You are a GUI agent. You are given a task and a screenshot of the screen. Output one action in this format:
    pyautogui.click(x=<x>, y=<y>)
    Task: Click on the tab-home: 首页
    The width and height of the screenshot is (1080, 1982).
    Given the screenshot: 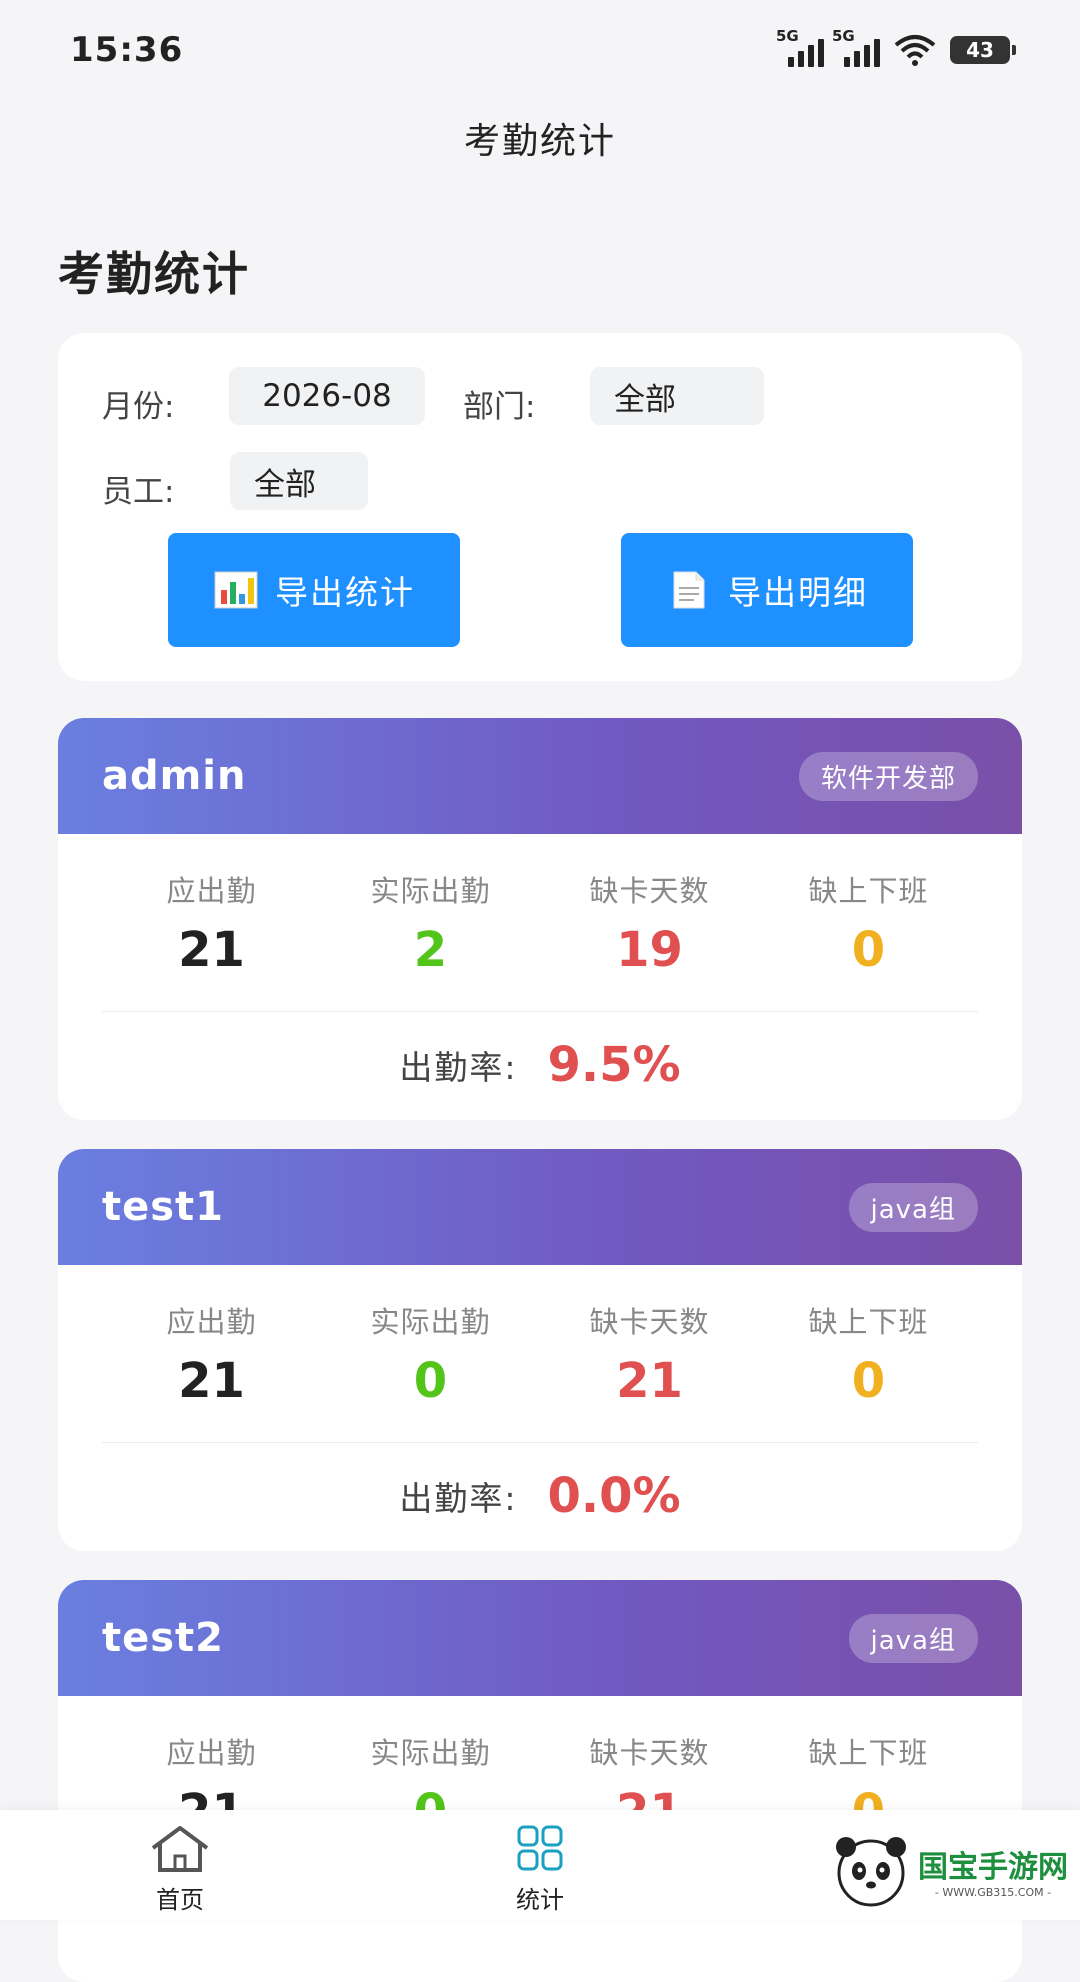 What is the action you would take?
    pyautogui.click(x=180, y=1869)
    